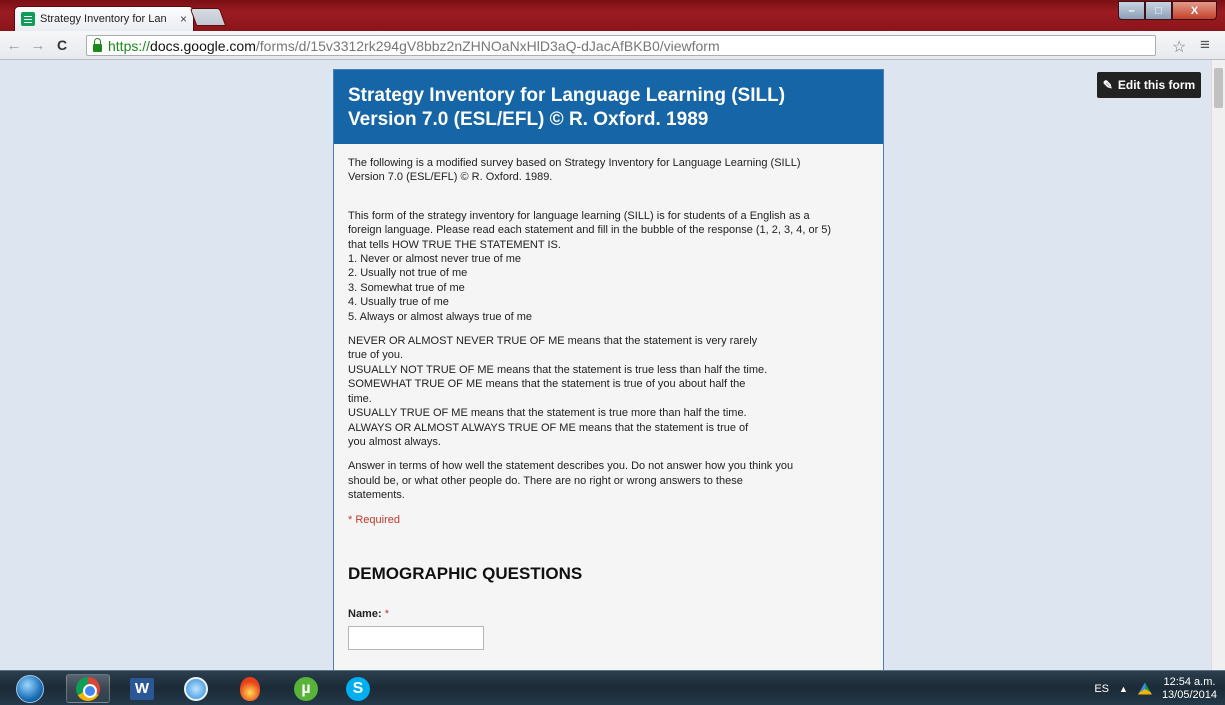 Image resolution: width=1225 pixels, height=705 pixels. Describe the element at coordinates (612, 15) in the screenshot. I see `window-title-bar: Strategy Inventory for Lan × – □ X` at that location.